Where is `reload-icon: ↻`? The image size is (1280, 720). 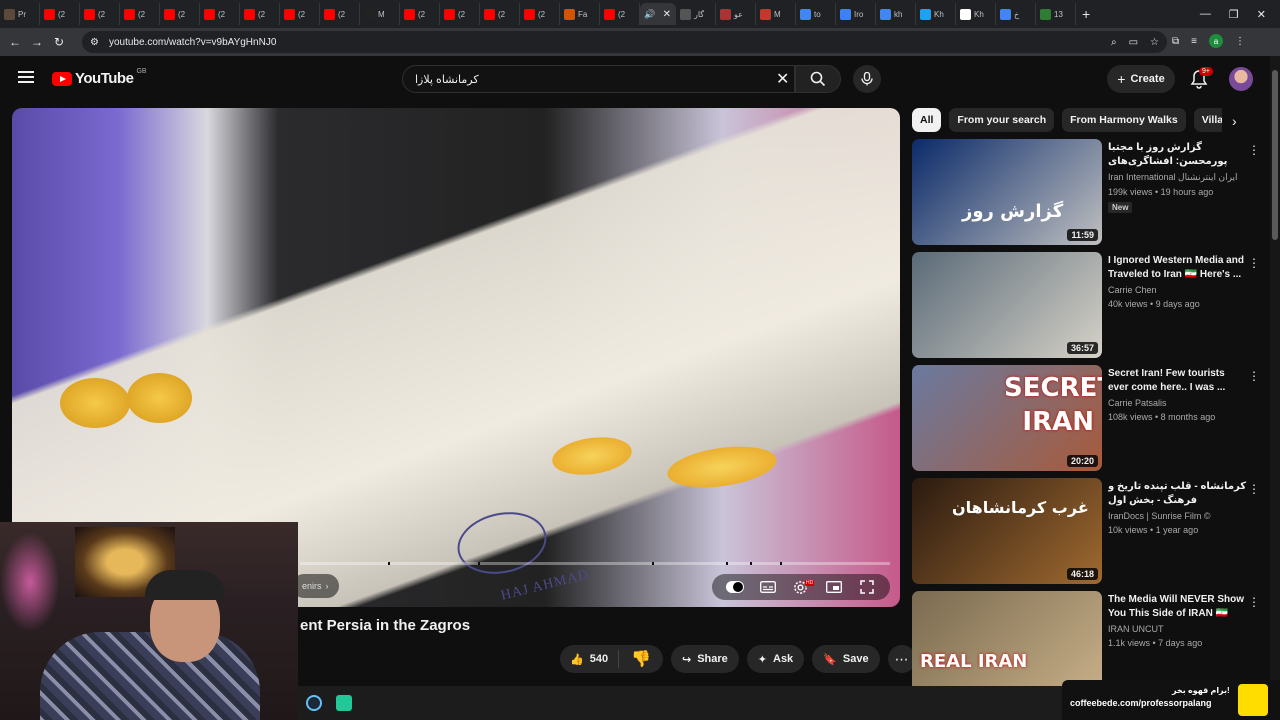 reload-icon: ↻ is located at coordinates (59, 42).